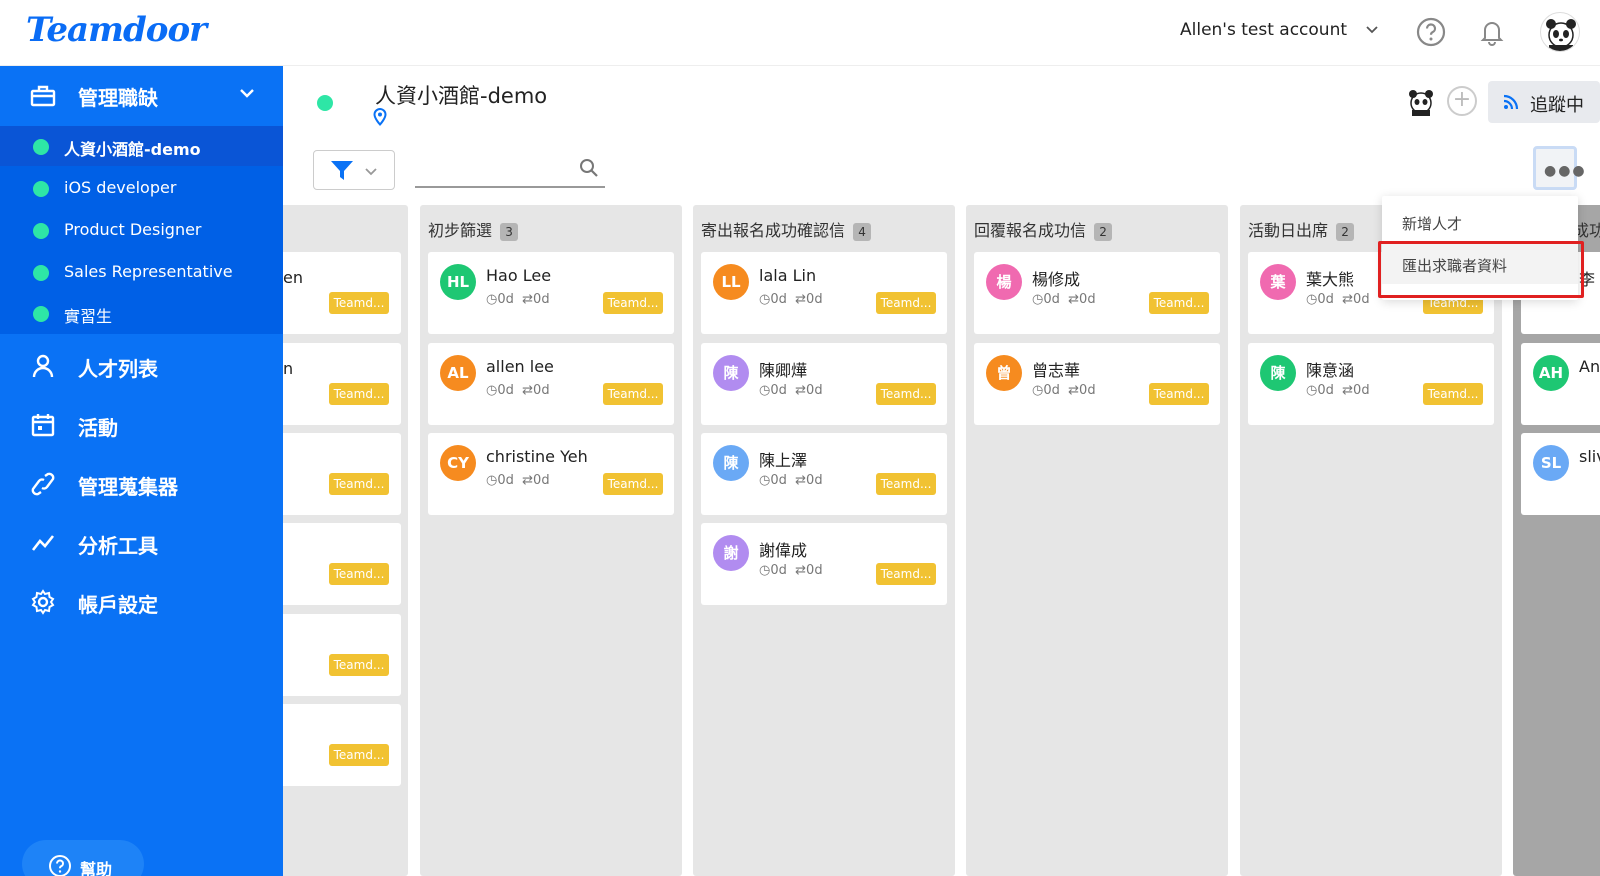 The height and width of the screenshot is (876, 1600). Describe the element at coordinates (731, 373) in the screenshot. I see `avatar: 陳` at that location.